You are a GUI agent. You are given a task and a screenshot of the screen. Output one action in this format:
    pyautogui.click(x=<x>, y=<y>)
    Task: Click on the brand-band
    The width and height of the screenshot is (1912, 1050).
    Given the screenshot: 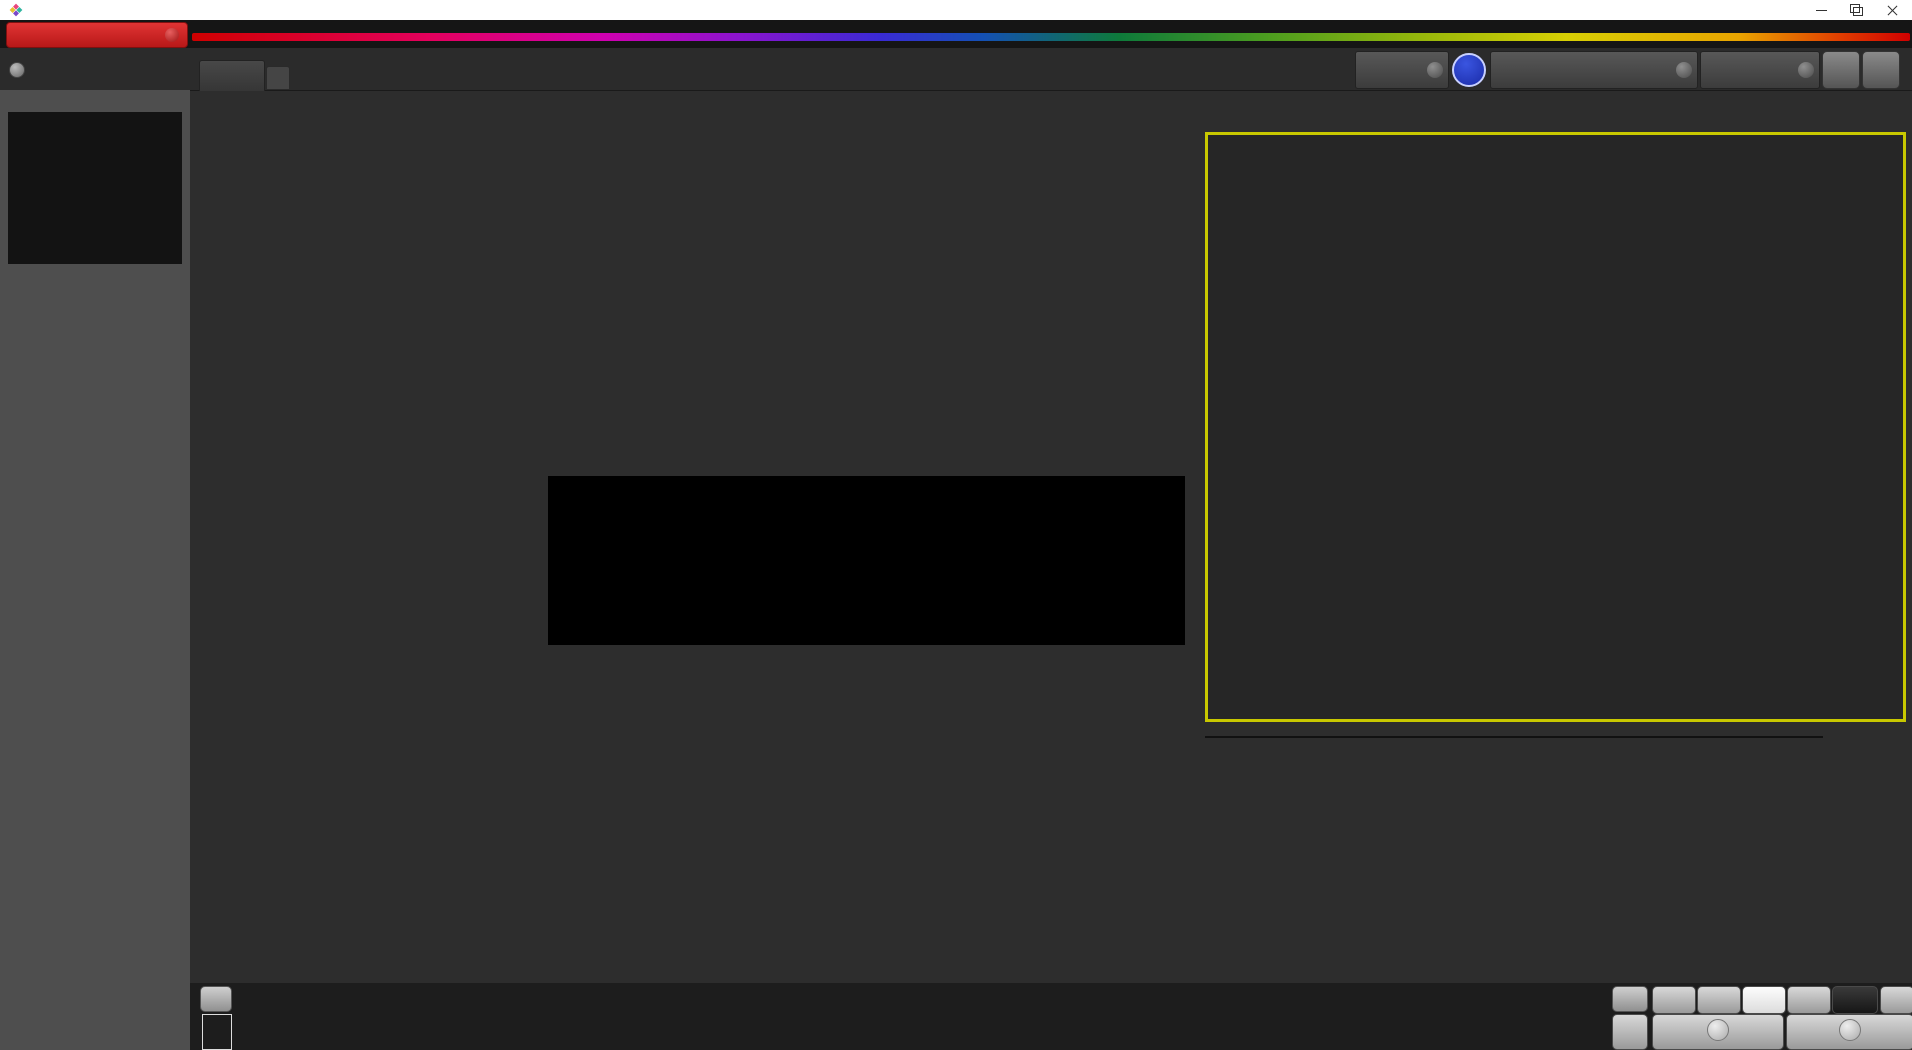 What is the action you would take?
    pyautogui.click(x=956, y=34)
    